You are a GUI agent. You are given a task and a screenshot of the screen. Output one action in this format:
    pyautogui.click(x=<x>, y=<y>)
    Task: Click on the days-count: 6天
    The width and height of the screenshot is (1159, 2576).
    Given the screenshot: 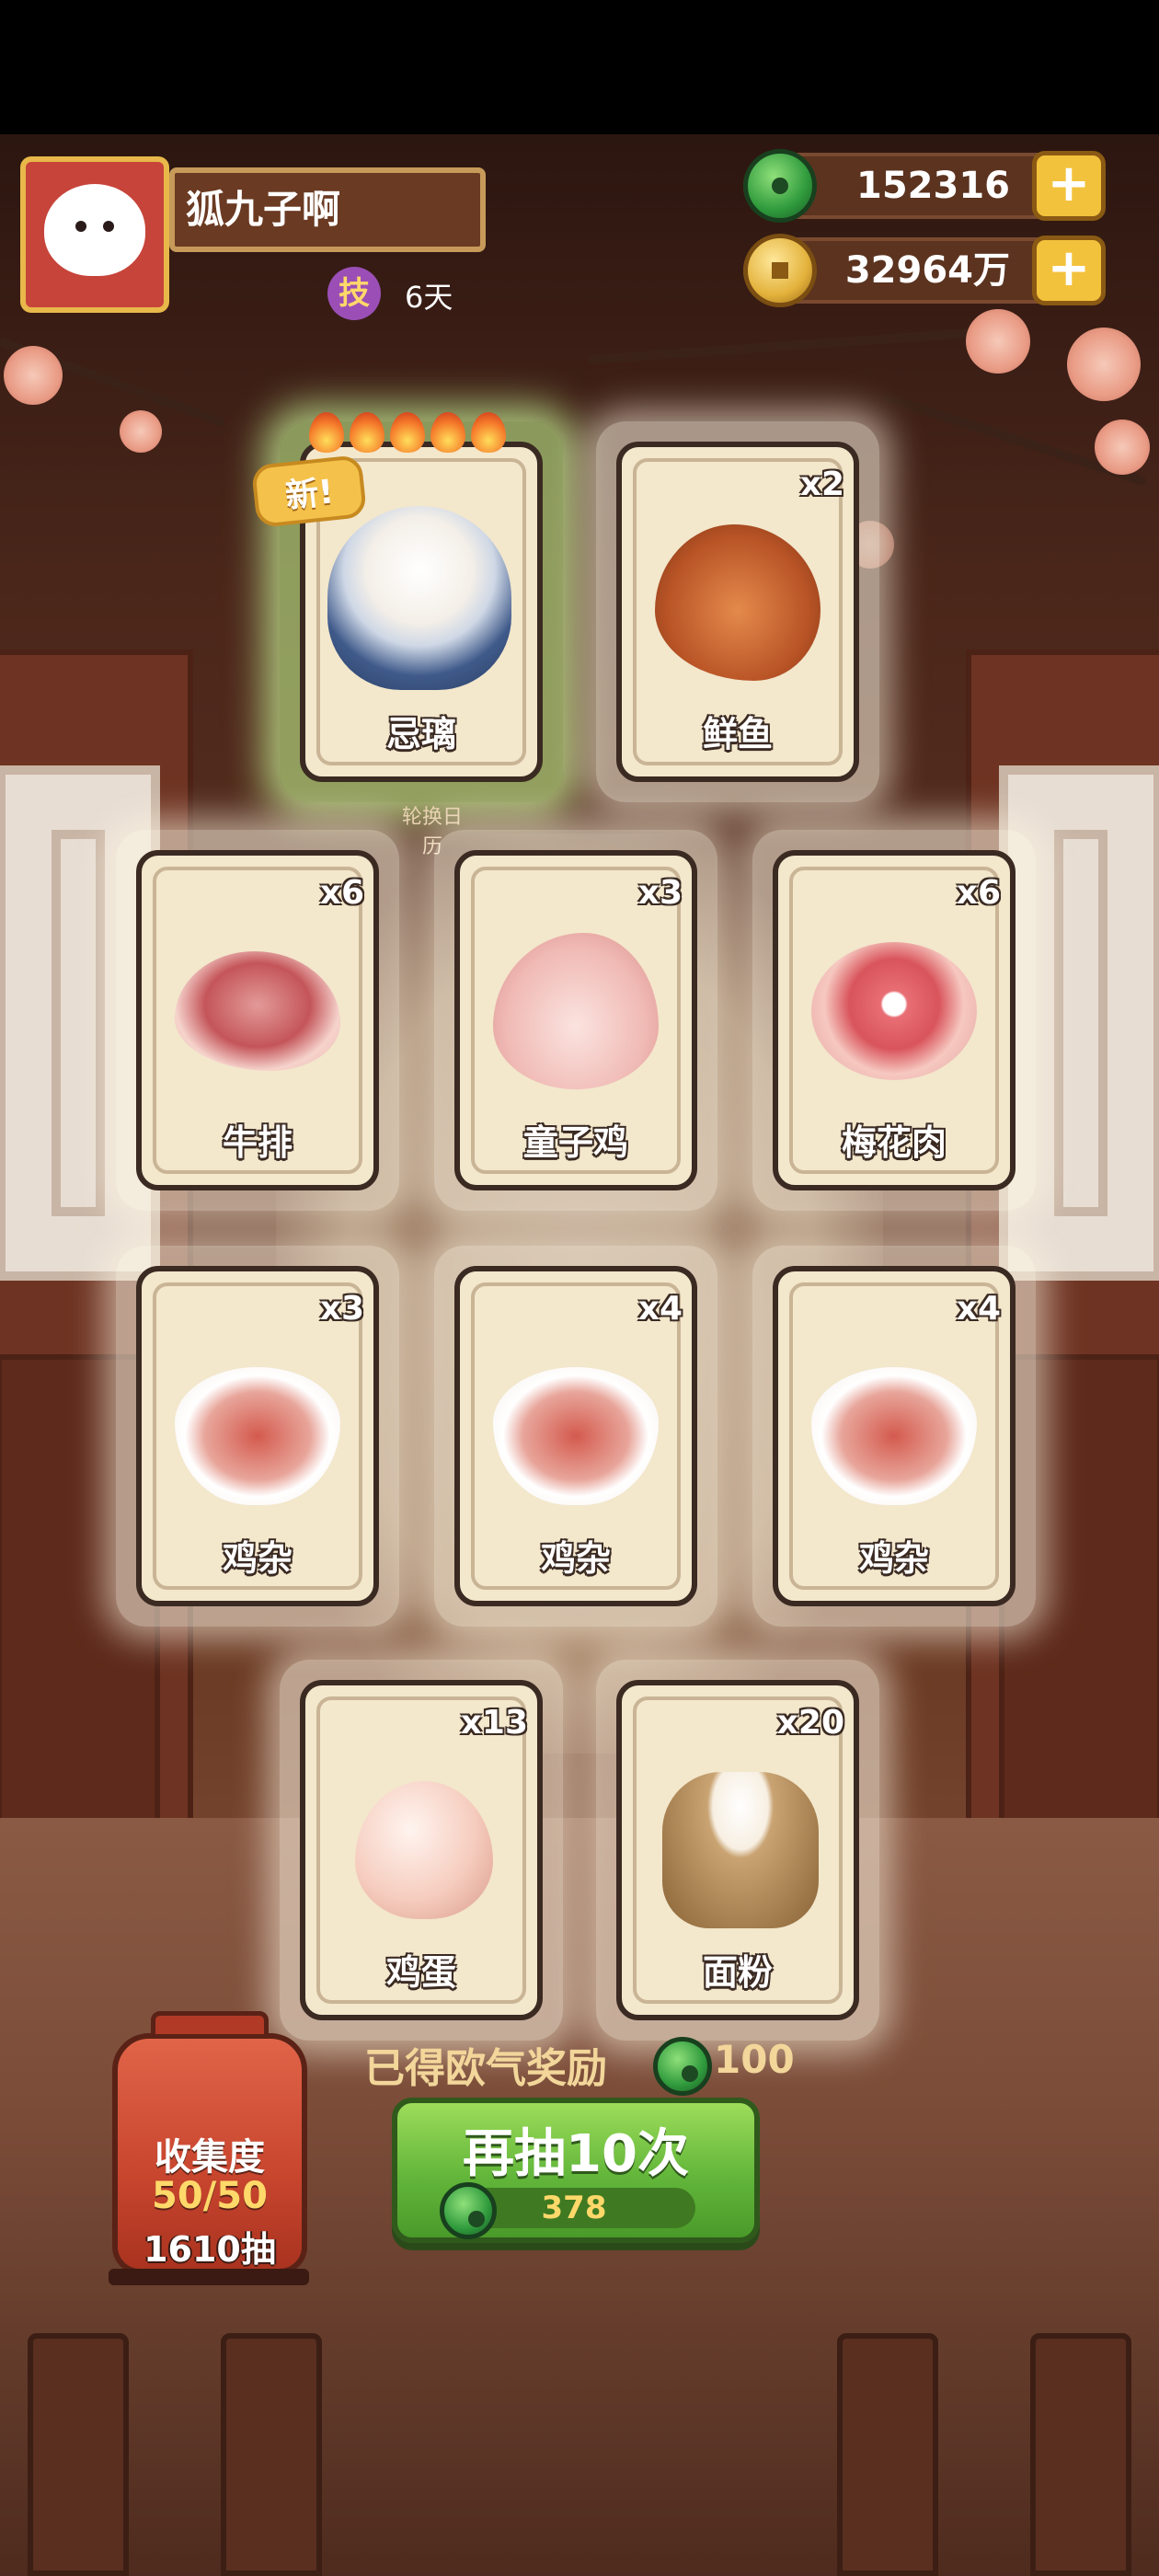 What is the action you would take?
    pyautogui.click(x=429, y=297)
    